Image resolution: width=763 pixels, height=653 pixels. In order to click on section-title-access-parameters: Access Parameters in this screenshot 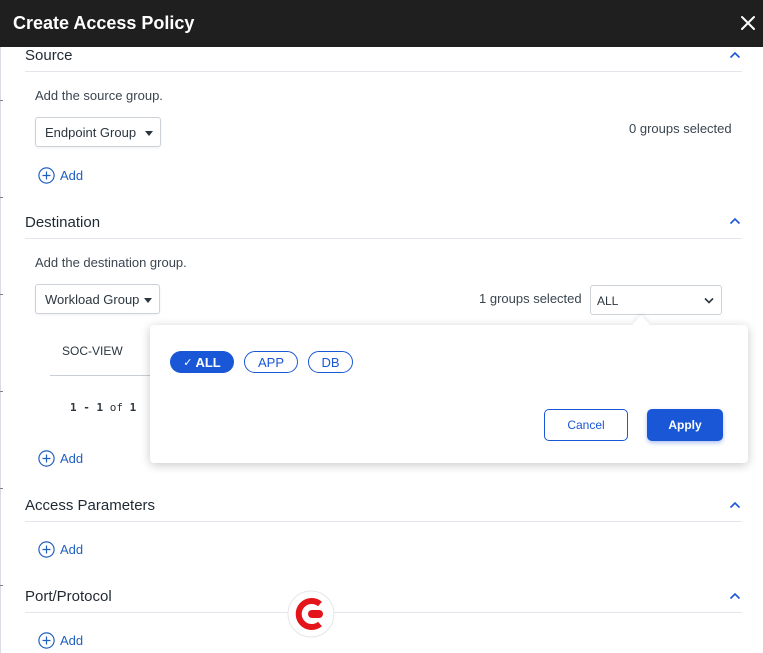, I will do `click(90, 505)`.